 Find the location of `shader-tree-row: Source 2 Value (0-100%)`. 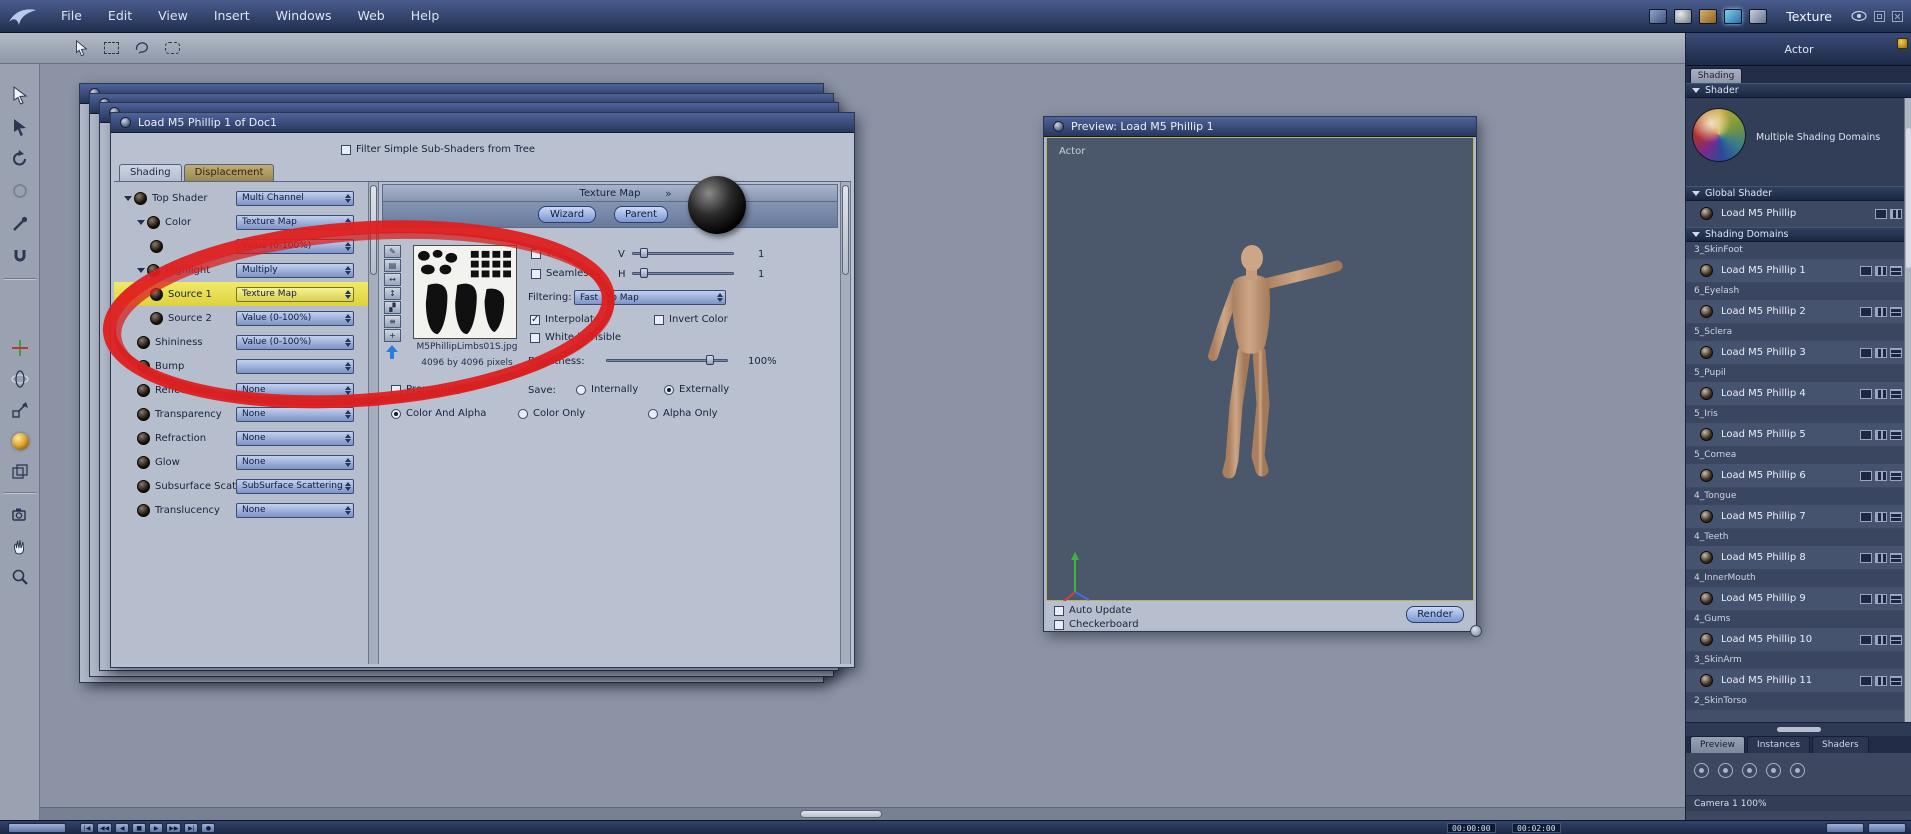

shader-tree-row: Source 2 Value (0-100%) is located at coordinates (241, 318).